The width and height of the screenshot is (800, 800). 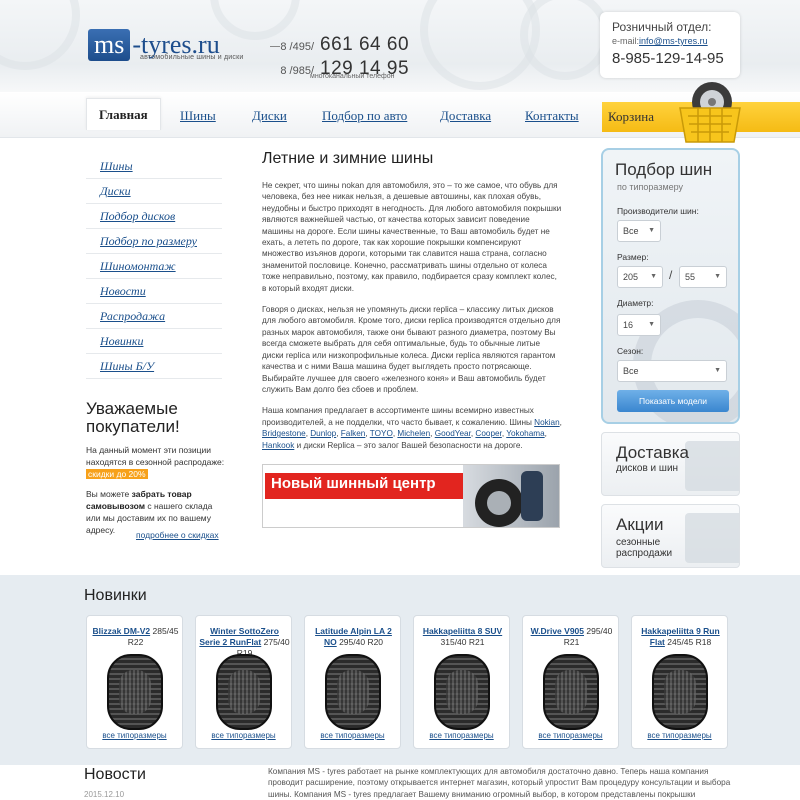 What do you see at coordinates (462, 631) in the screenshot?
I see `product-title-link: Hakkapeliitta 8 SUV` at bounding box center [462, 631].